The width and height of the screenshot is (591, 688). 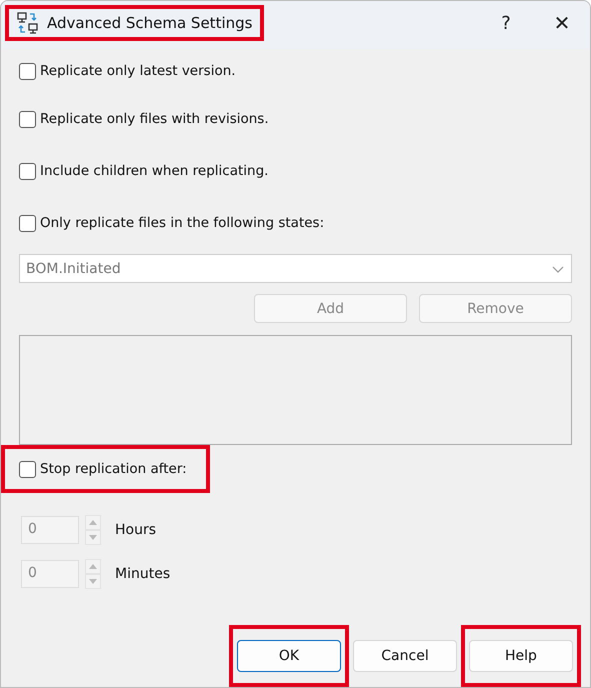 What do you see at coordinates (138, 71) in the screenshot?
I see `checkbox-label: Replicate only latest version.` at bounding box center [138, 71].